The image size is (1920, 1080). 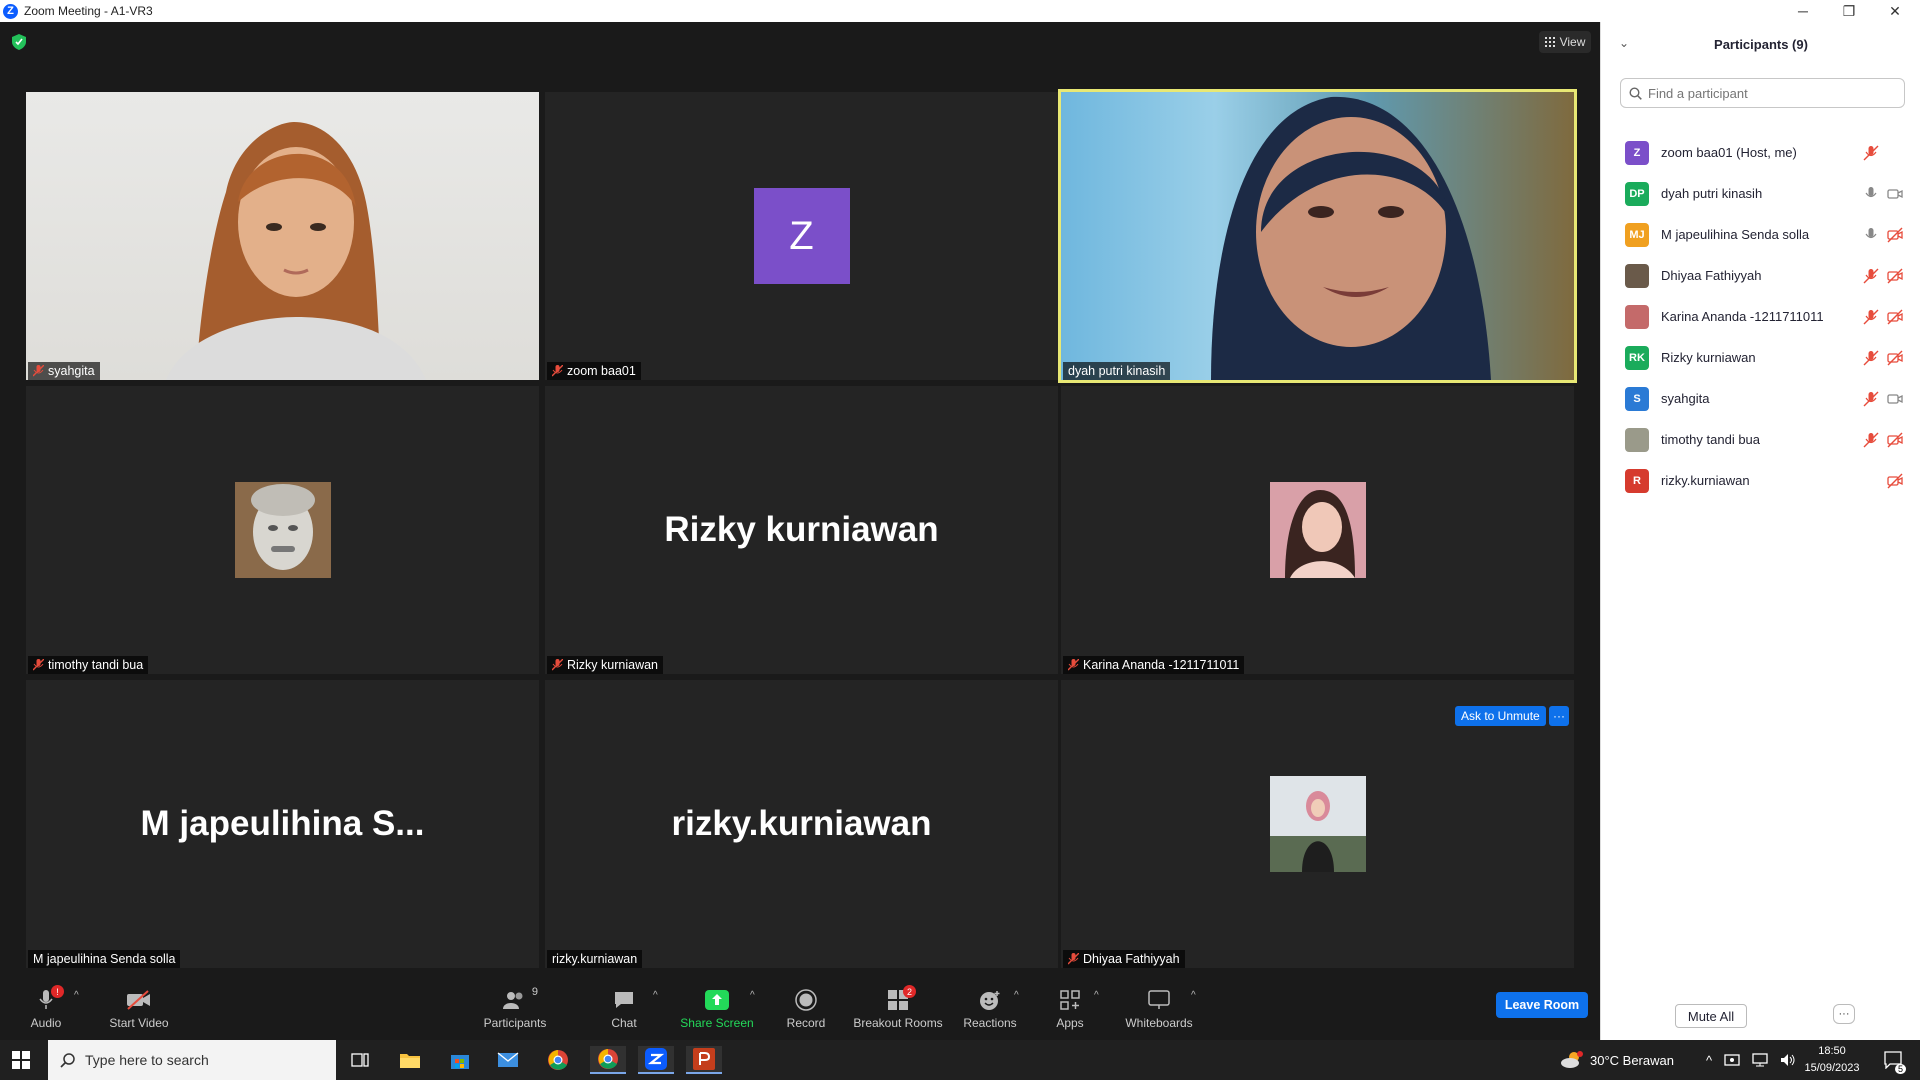 I want to click on participant-row: Ssyahgita, so click(x=1760, y=398).